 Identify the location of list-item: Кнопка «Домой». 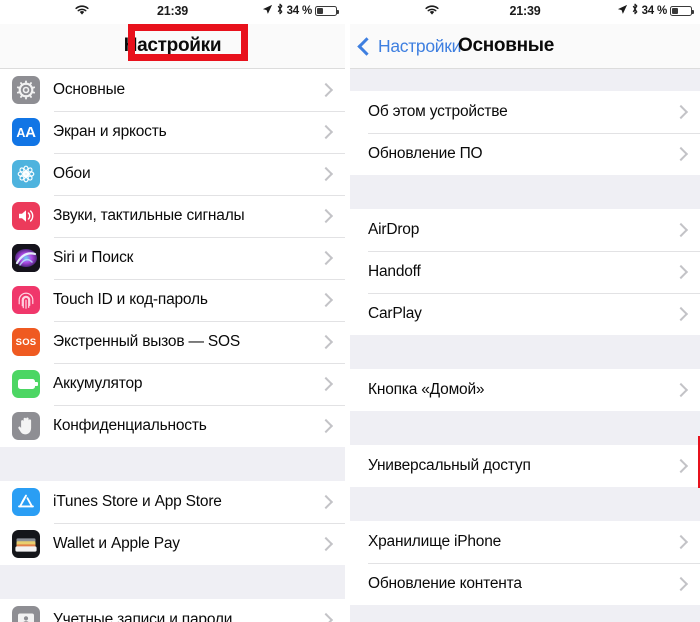
(525, 390).